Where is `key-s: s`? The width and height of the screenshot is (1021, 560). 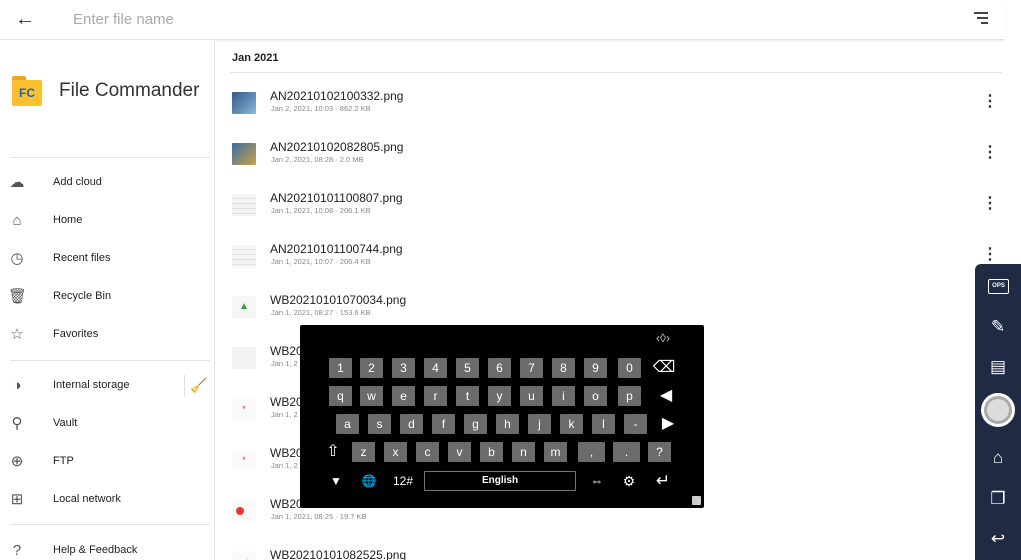 key-s: s is located at coordinates (379, 424).